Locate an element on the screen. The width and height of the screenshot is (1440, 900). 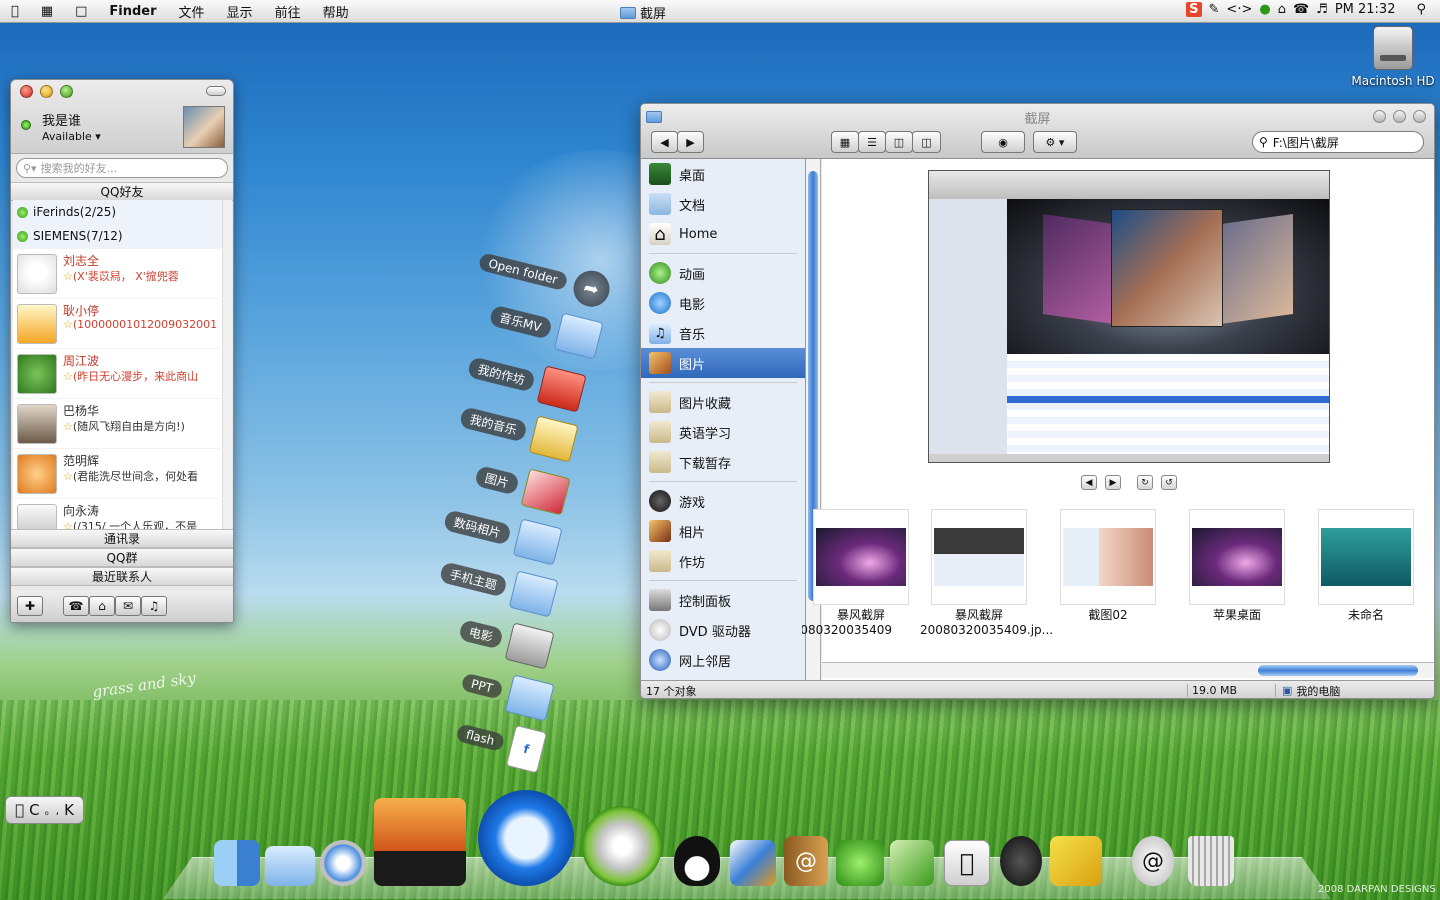
file-thumbnail: 截图02 is located at coordinates (1108, 566).